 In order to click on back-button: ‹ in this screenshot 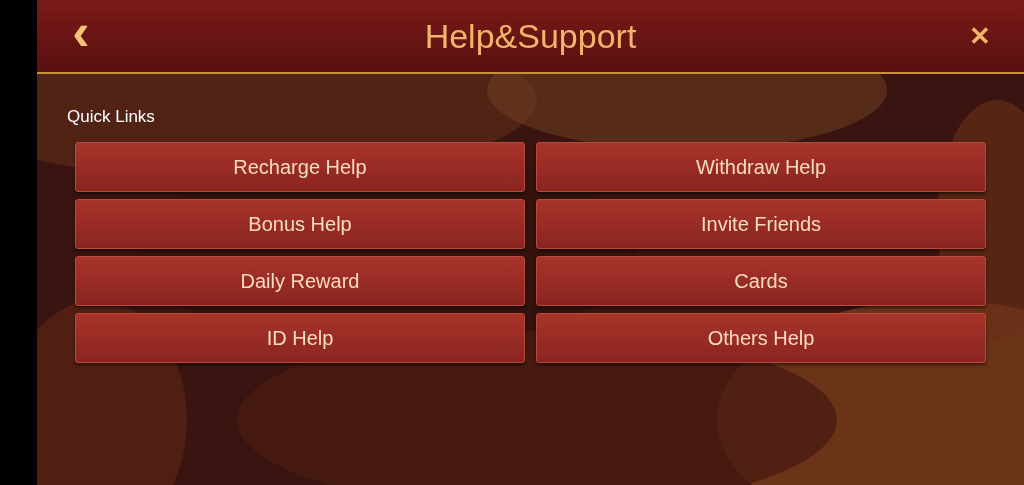, I will do `click(81, 36)`.